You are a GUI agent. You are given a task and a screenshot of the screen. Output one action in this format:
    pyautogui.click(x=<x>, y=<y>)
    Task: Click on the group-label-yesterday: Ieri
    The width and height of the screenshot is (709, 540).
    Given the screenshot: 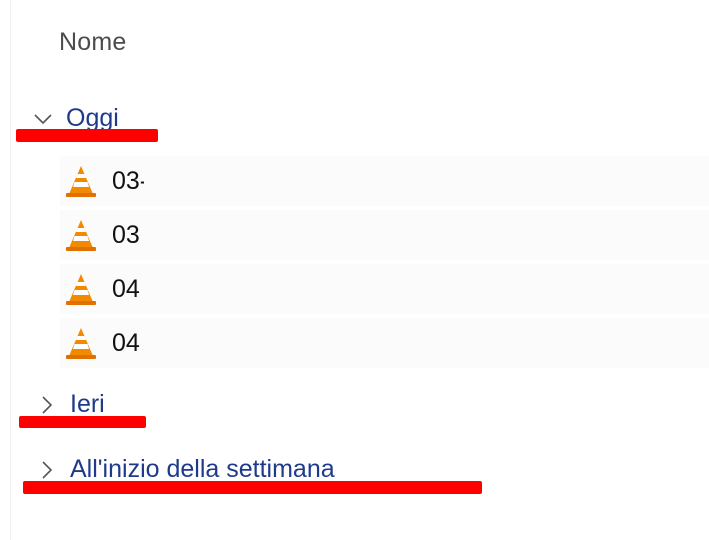 What is the action you would take?
    pyautogui.click(x=87, y=404)
    